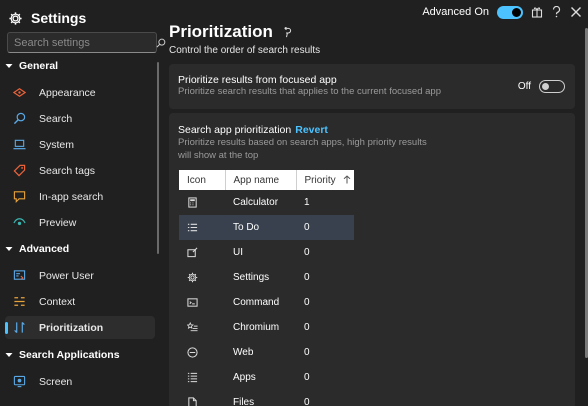 The width and height of the screenshot is (588, 406). I want to click on table-row: UI 0, so click(266, 252).